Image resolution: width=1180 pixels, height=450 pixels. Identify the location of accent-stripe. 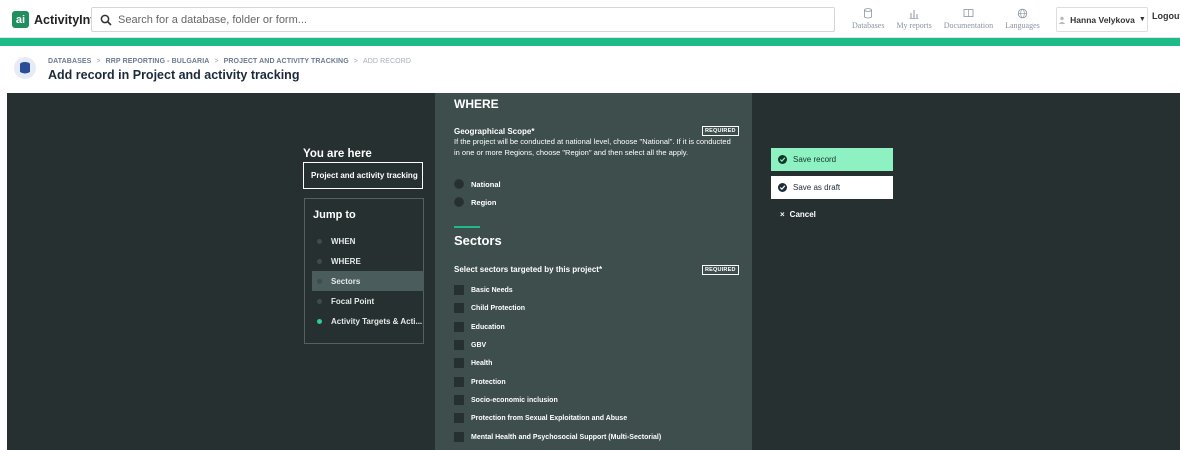
(590, 42).